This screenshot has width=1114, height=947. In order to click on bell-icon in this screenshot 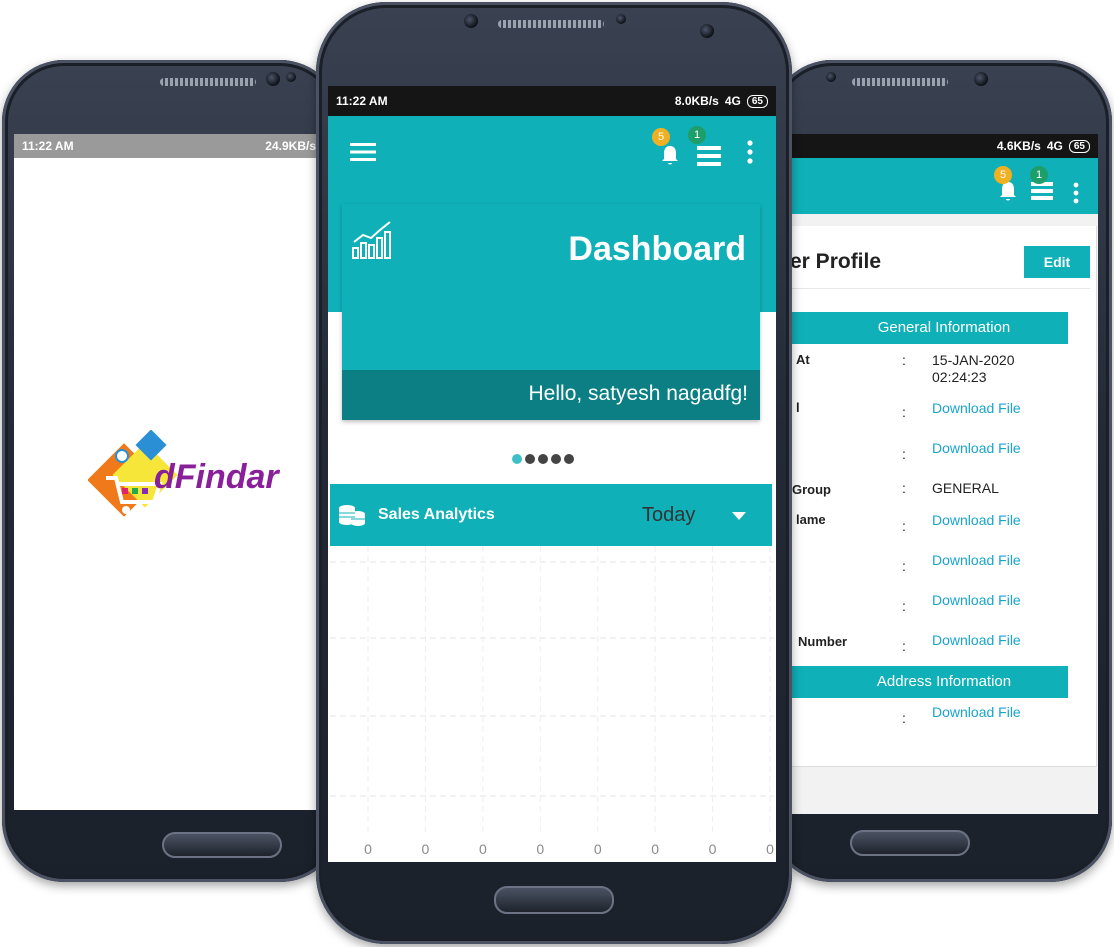, I will do `click(670, 155)`.